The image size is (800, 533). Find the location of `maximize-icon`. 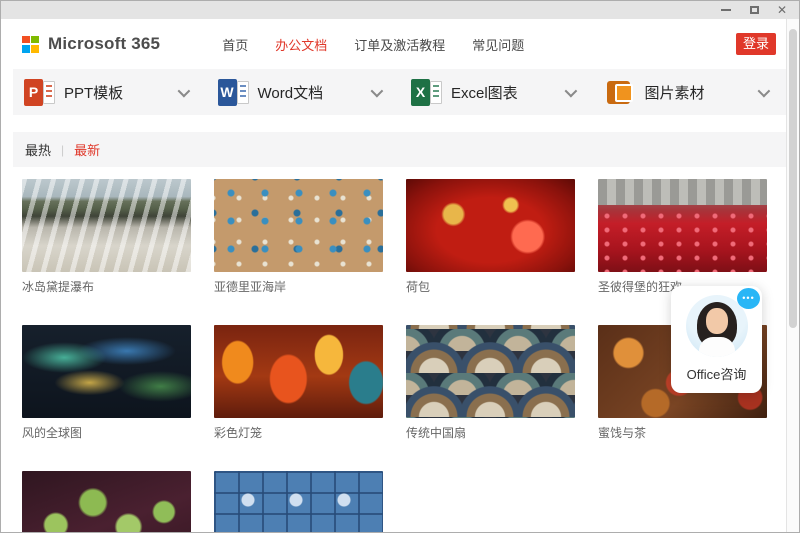

maximize-icon is located at coordinates (754, 10).